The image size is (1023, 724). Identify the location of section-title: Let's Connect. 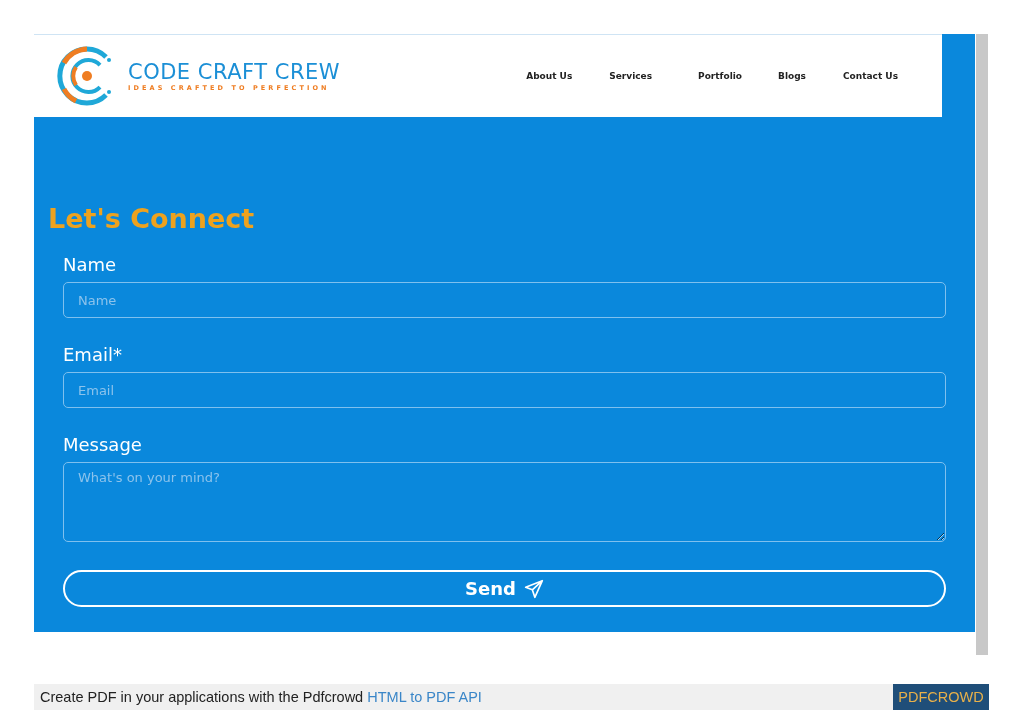
(152, 218).